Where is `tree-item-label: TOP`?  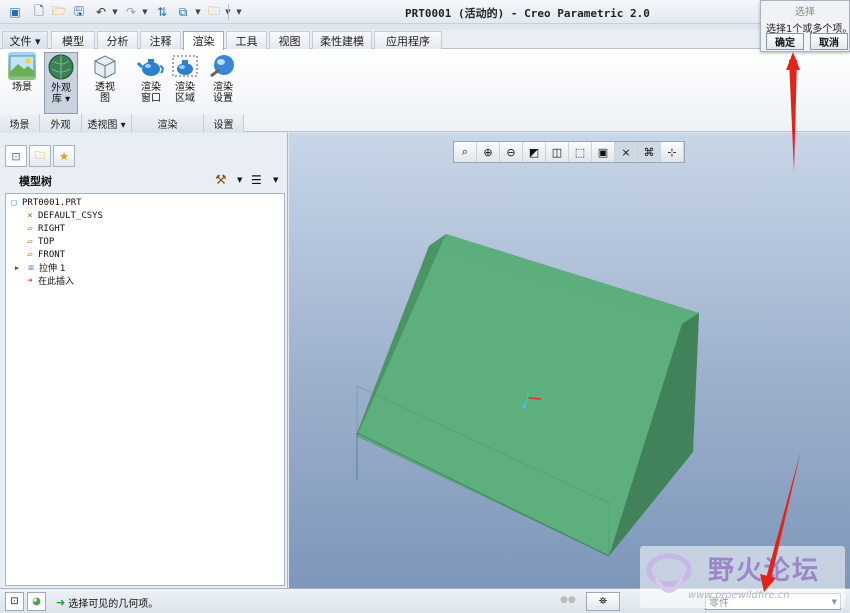
tree-item-label: TOP is located at coordinates (46, 241).